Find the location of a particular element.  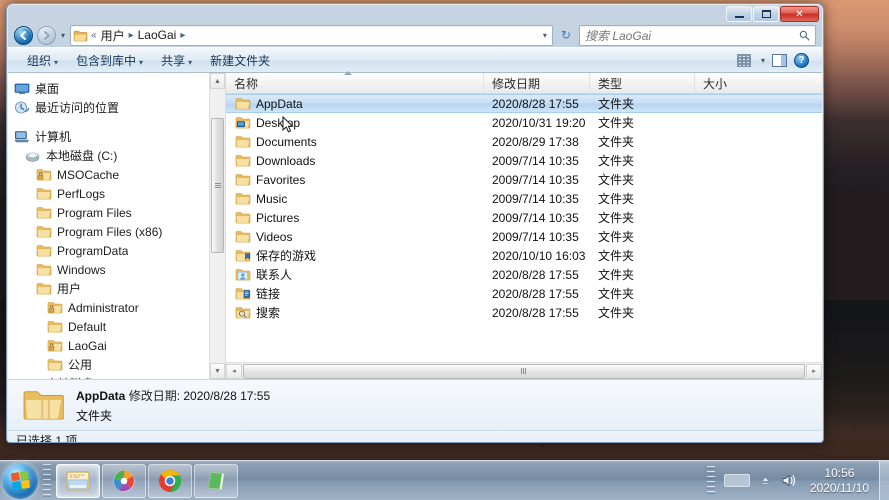

links-icon is located at coordinates (243, 294).